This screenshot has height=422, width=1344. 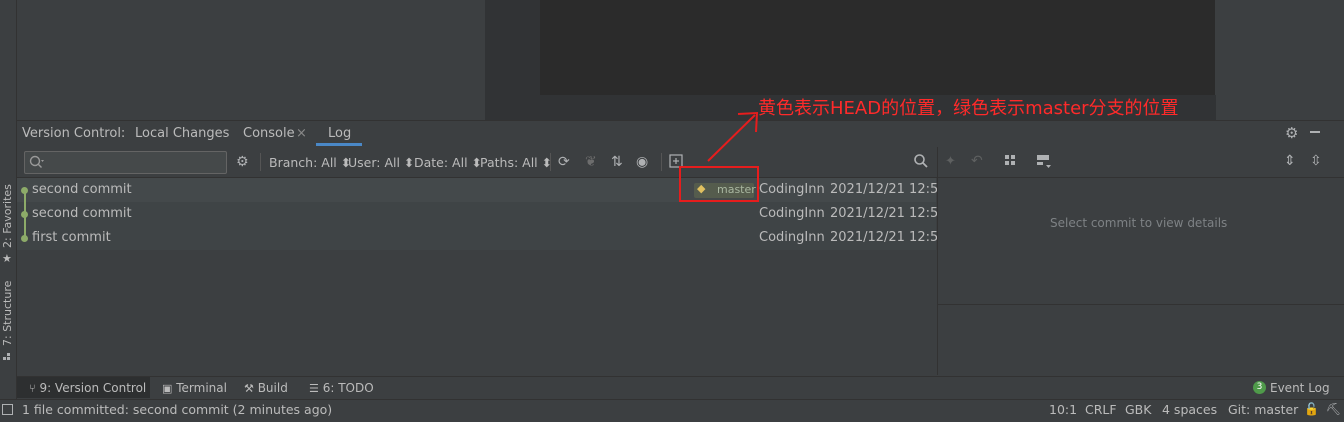 I want to click on search-icon, so click(x=36, y=161).